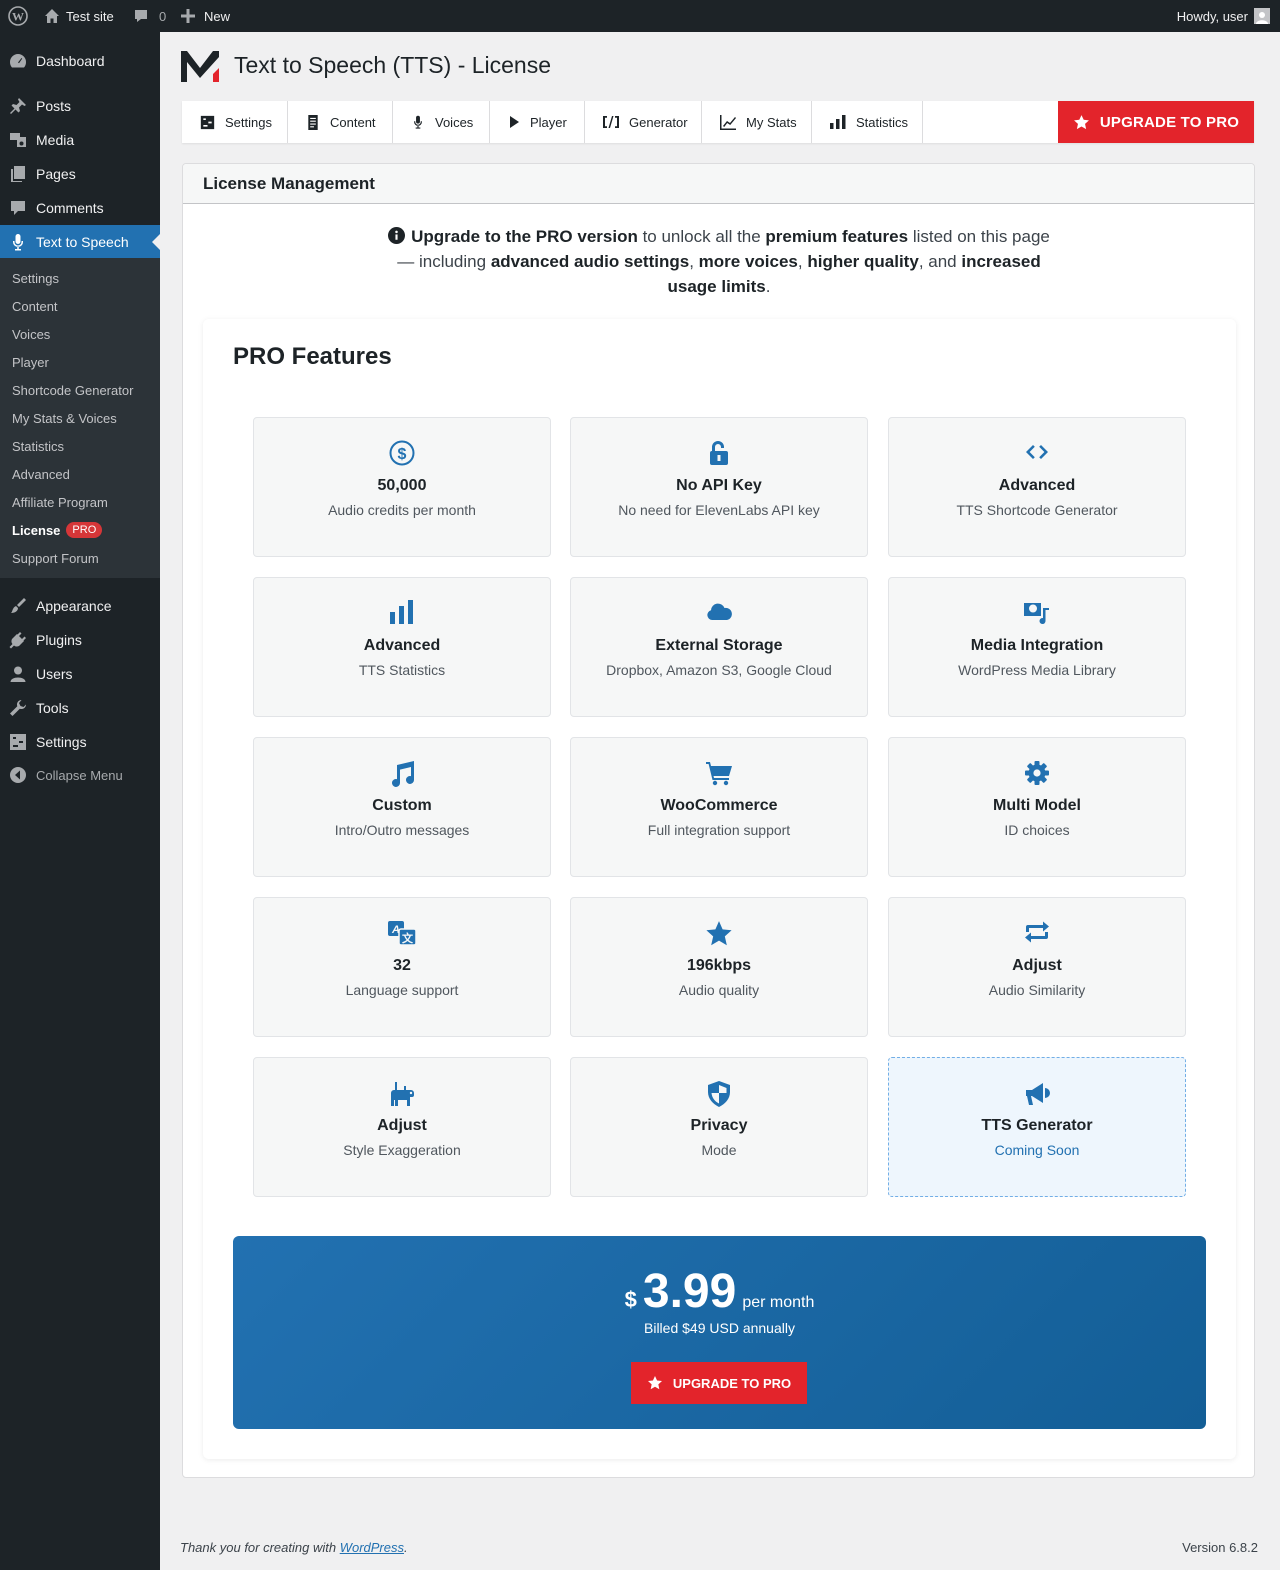 The height and width of the screenshot is (1570, 1280). What do you see at coordinates (80, 61) in the screenshot?
I see `sidebar-item-dashboard: Dashboard` at bounding box center [80, 61].